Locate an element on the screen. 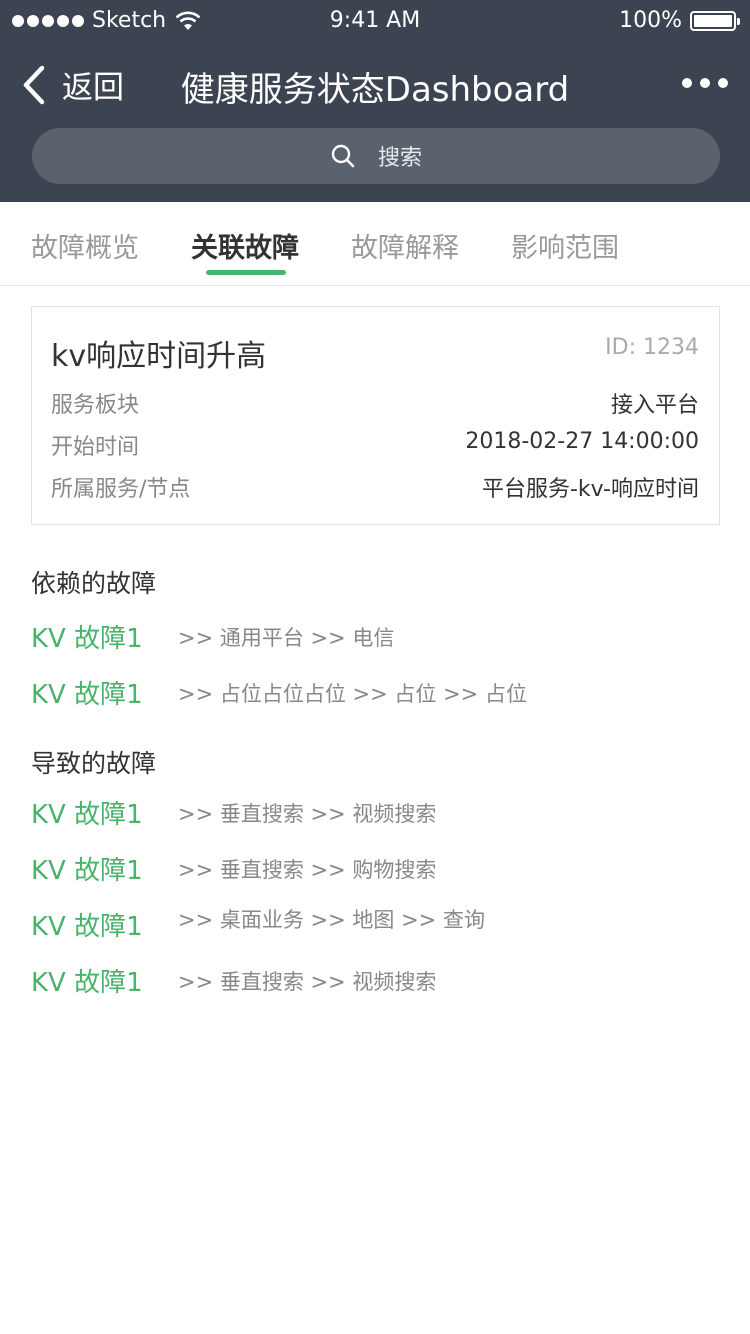  nav-bar: 返回 健康服务状态Dashboard is located at coordinates (375, 86).